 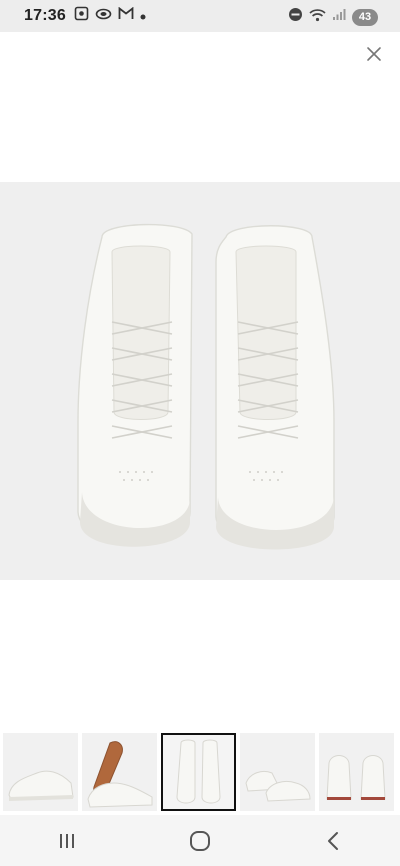 What do you see at coordinates (339, 17) in the screenshot?
I see `signal-icon` at bounding box center [339, 17].